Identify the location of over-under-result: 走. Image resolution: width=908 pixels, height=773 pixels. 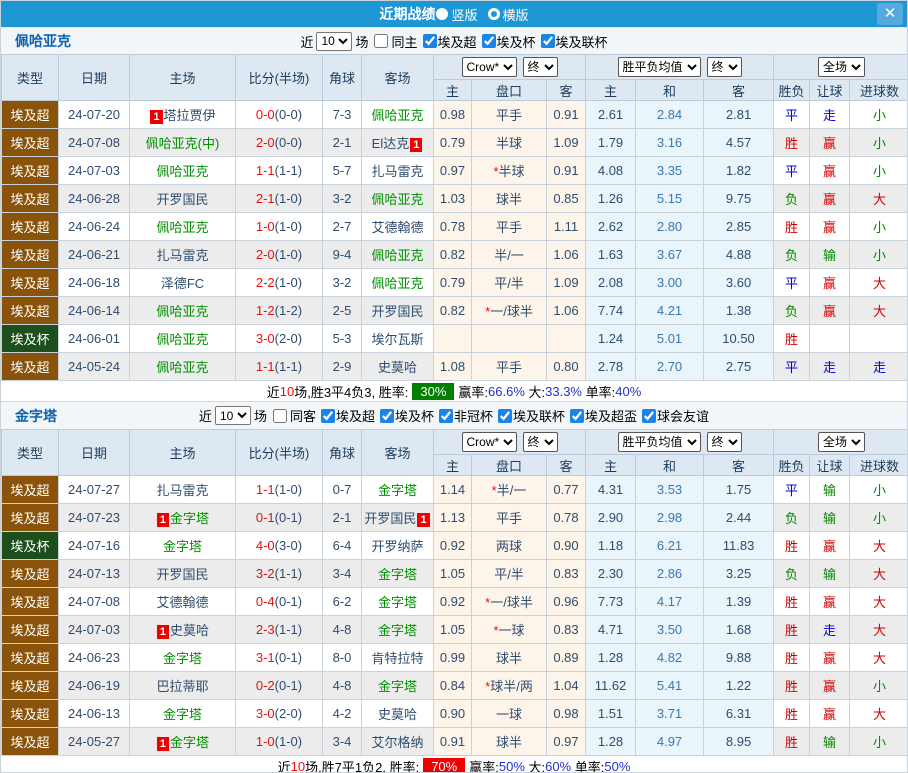
(878, 366).